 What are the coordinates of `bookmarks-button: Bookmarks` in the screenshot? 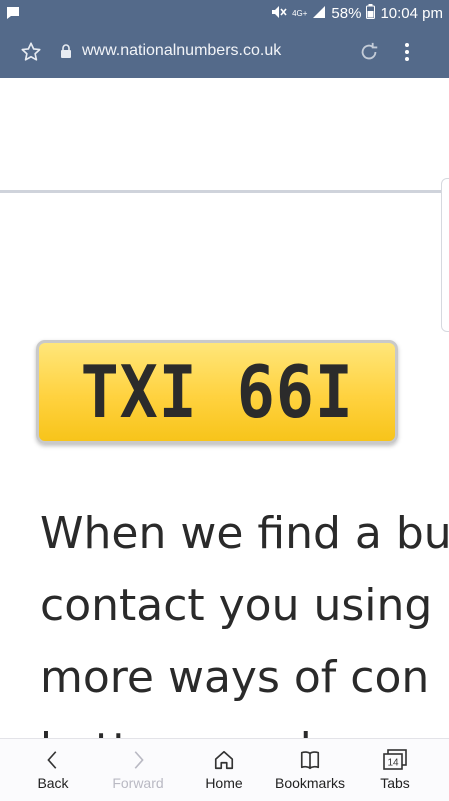 It's located at (310, 770).